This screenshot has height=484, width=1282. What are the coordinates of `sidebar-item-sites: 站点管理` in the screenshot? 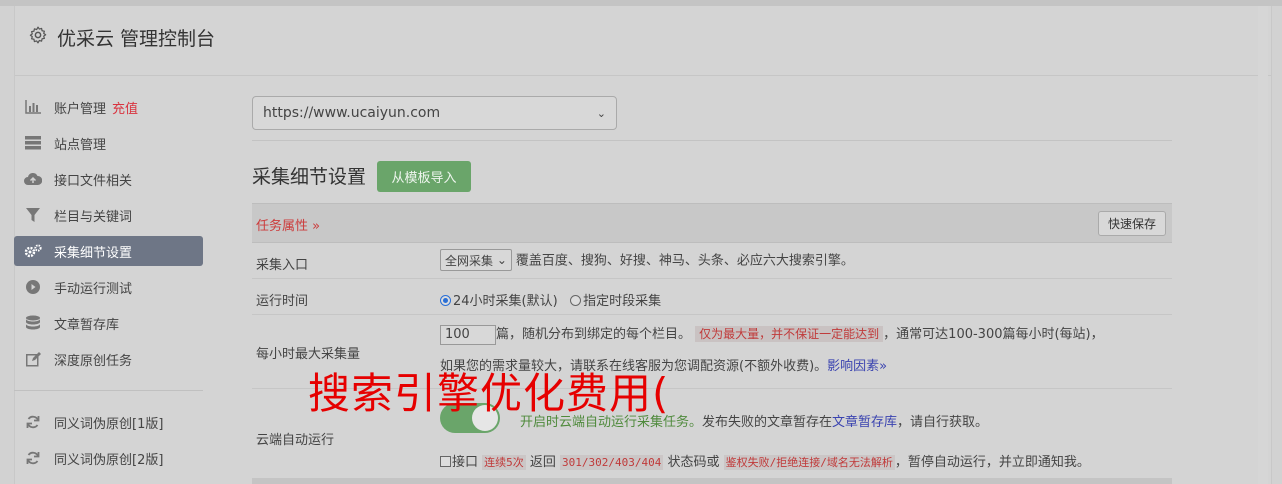 It's located at (108, 143).